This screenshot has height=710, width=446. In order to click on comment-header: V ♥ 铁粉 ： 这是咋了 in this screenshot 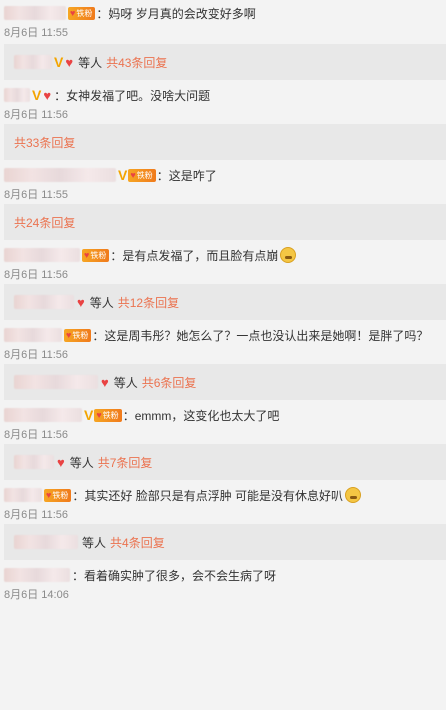, I will do `click(220, 175)`.